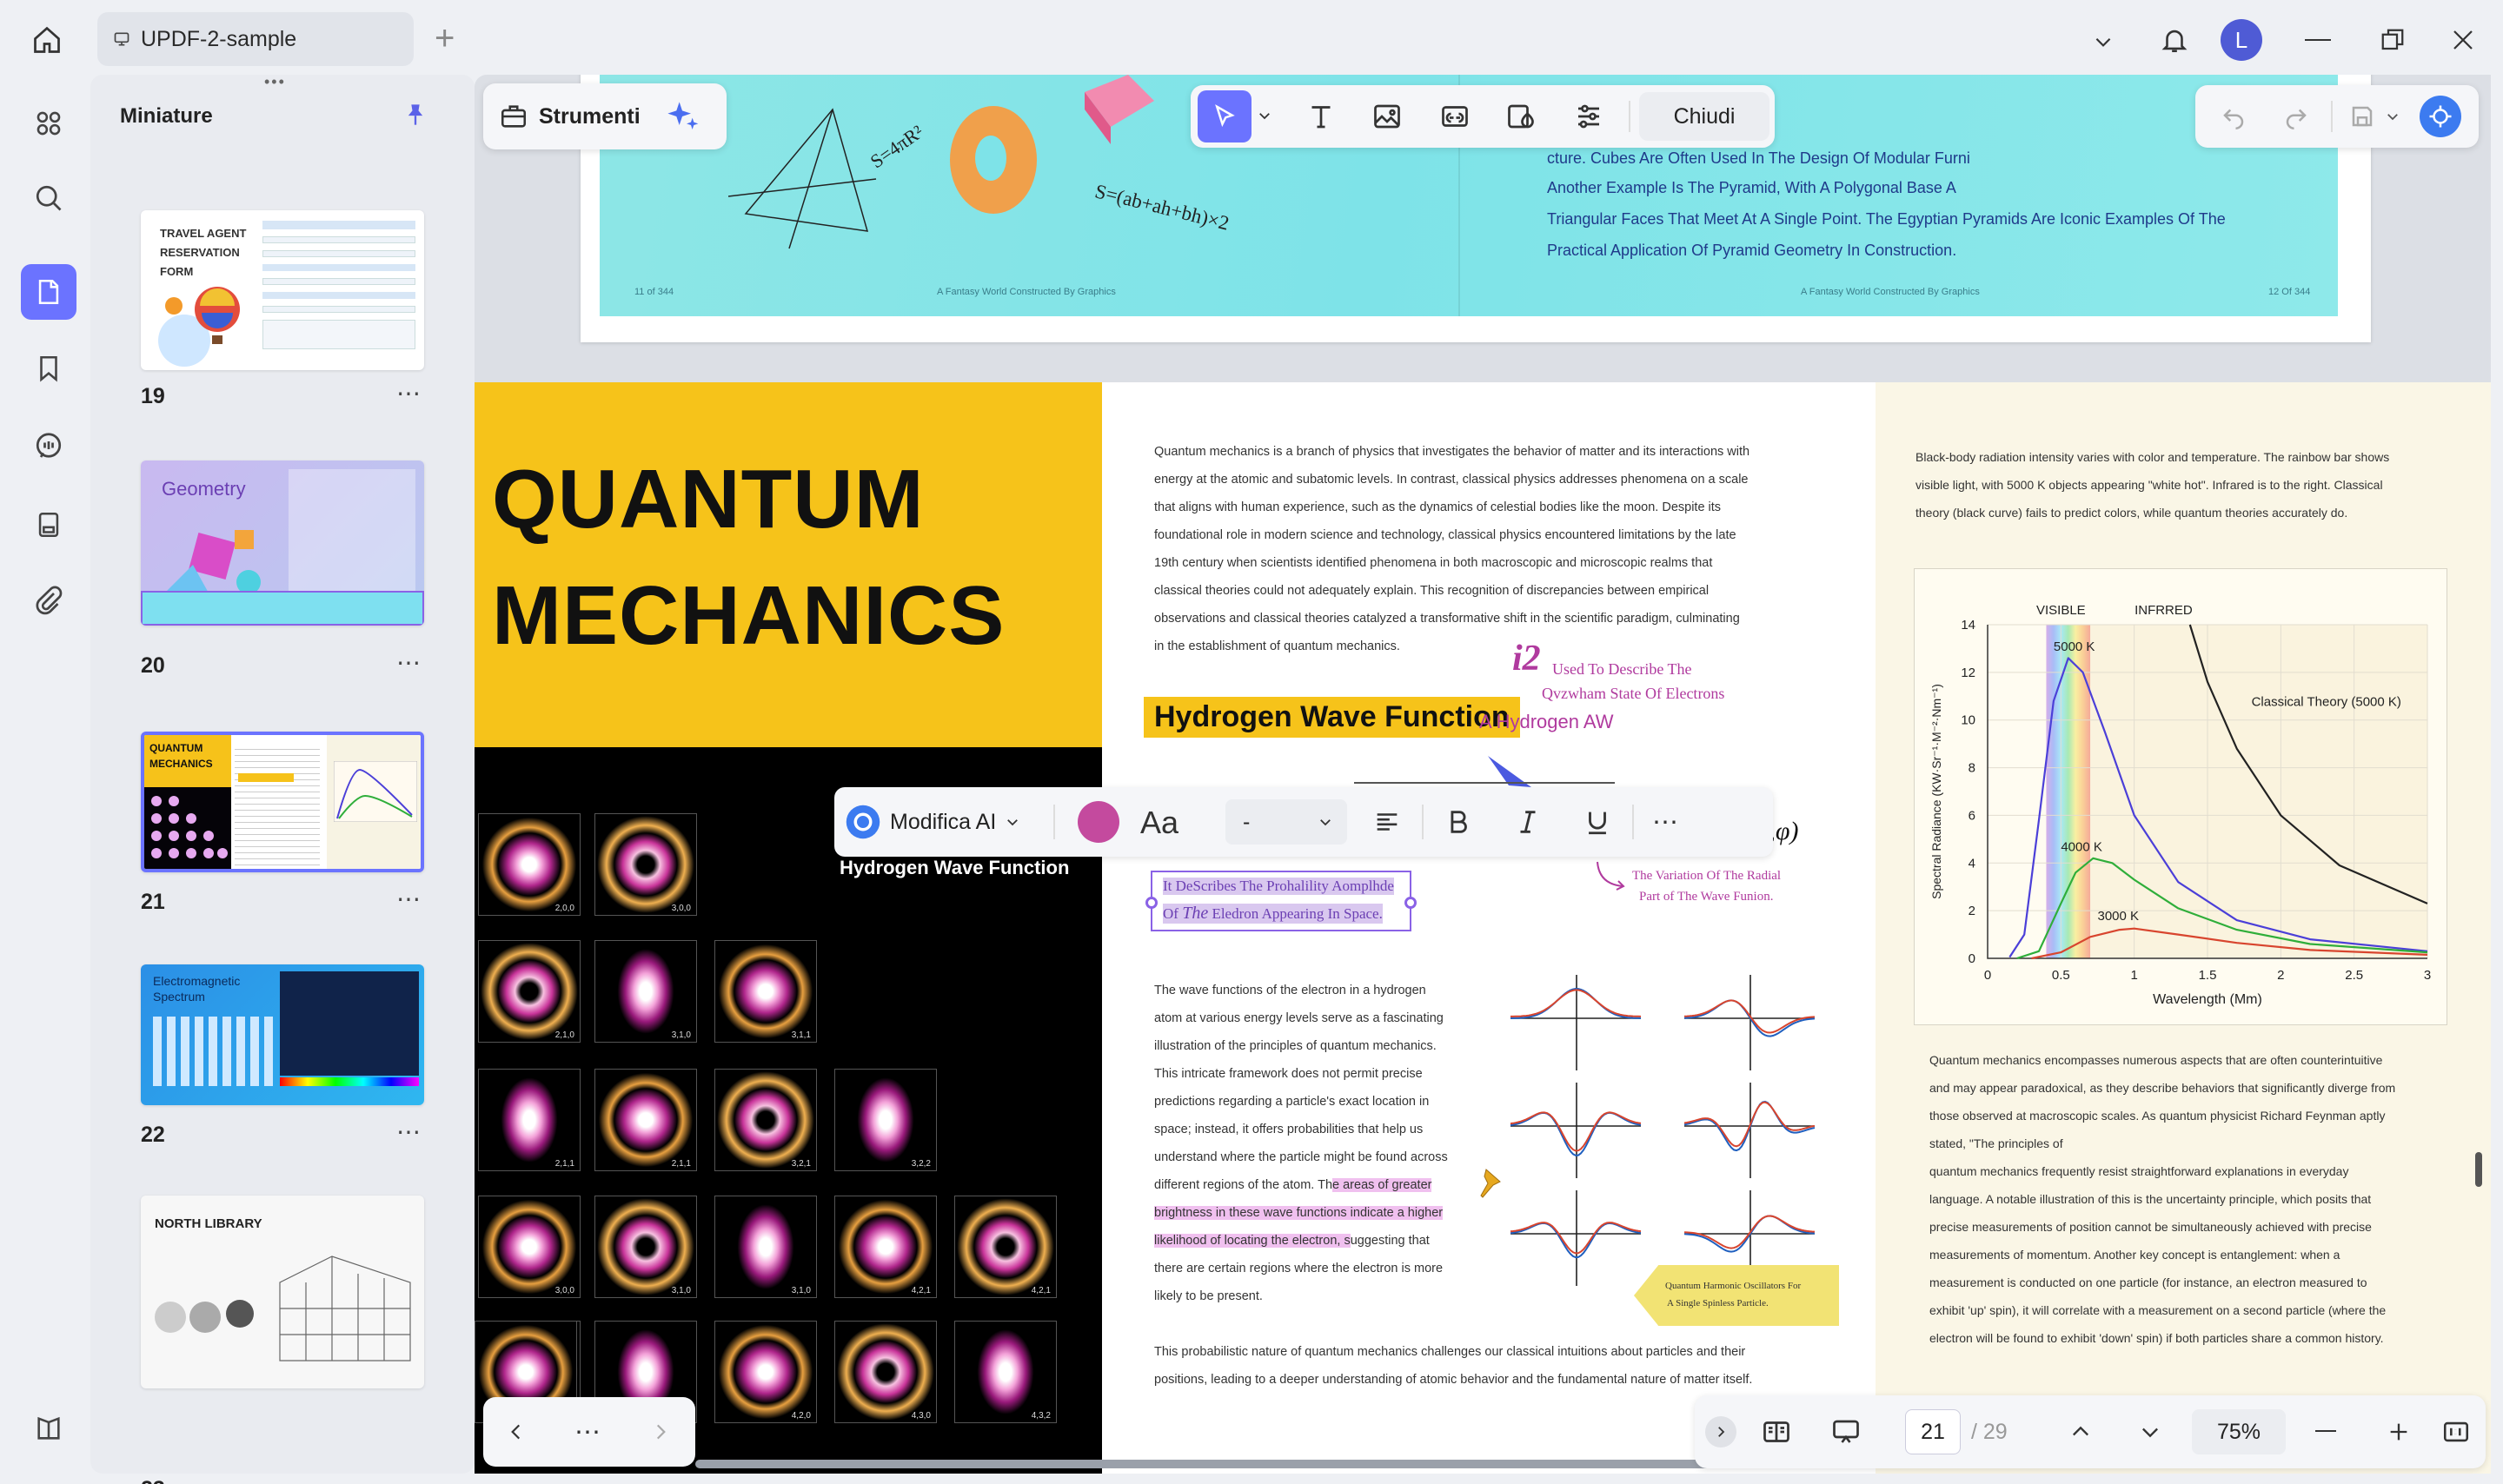 The image size is (2503, 1484). I want to click on thumbnail-page-number: 21, so click(153, 902).